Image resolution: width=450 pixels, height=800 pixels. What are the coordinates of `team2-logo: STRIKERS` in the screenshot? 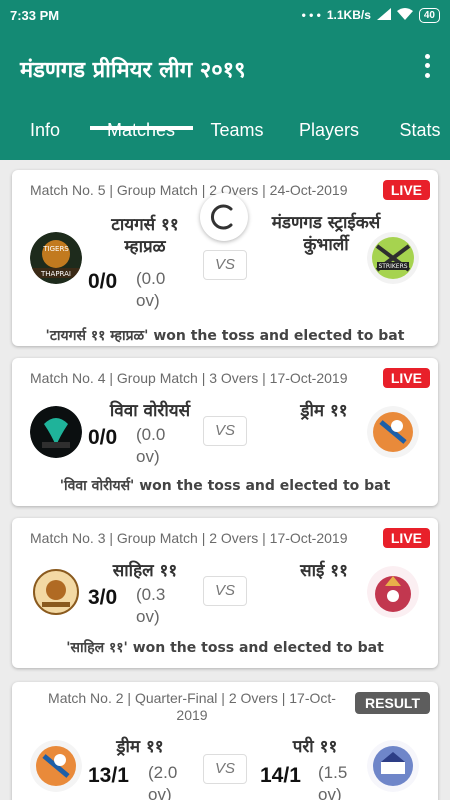 It's located at (393, 258).